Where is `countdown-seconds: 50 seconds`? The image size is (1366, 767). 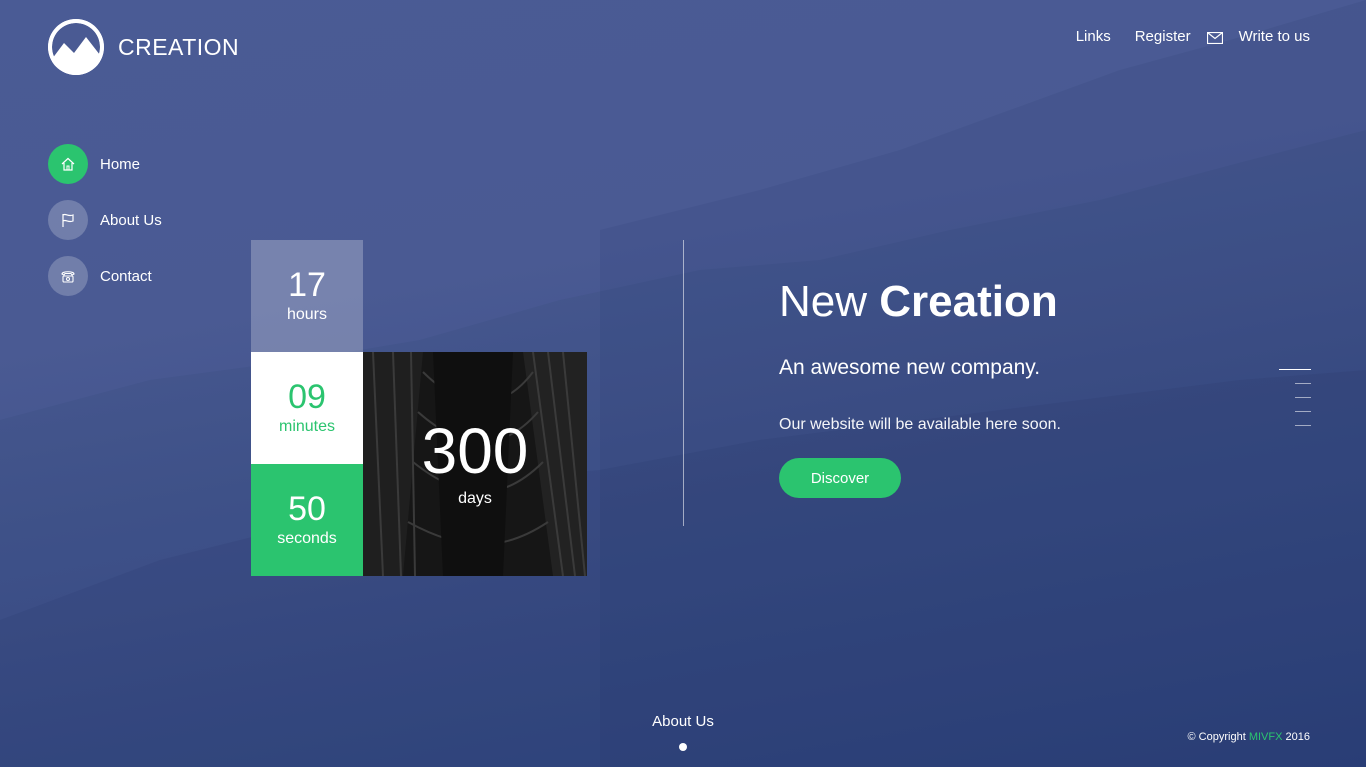 countdown-seconds: 50 seconds is located at coordinates (307, 520).